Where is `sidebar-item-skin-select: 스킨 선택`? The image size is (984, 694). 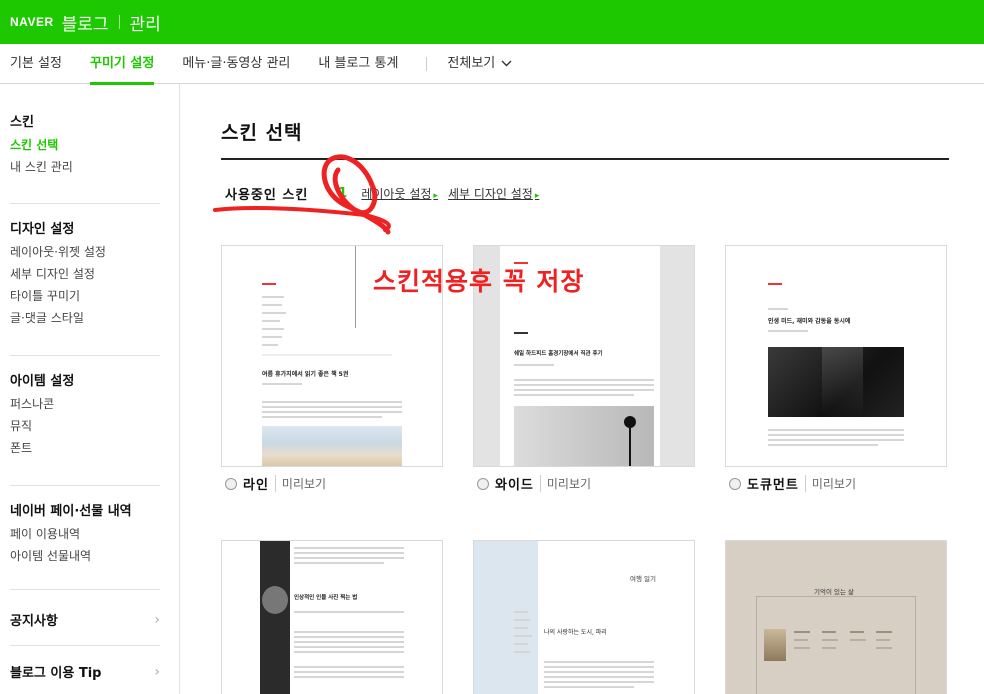
sidebar-item-skin-select: 스킨 선택 is located at coordinates (85, 145).